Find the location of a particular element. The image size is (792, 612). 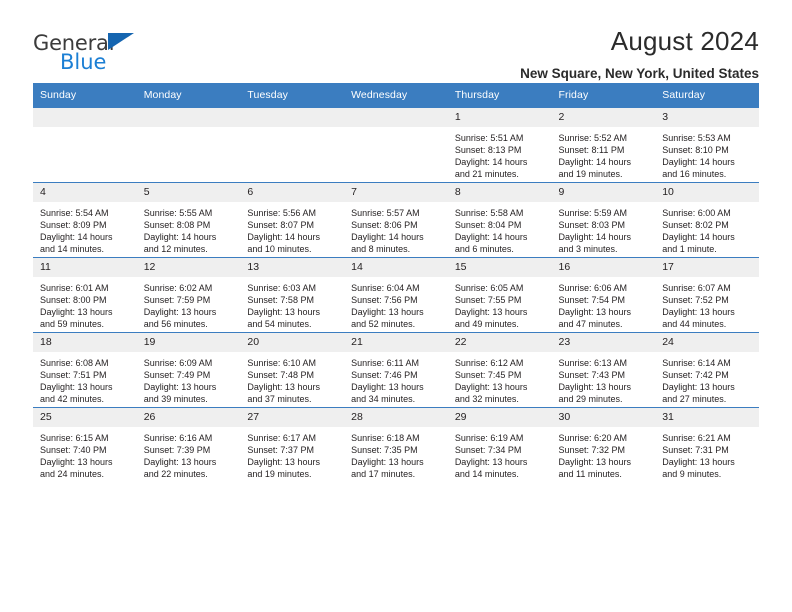

brand-logo: General Blue is located at coordinates (93, 49).